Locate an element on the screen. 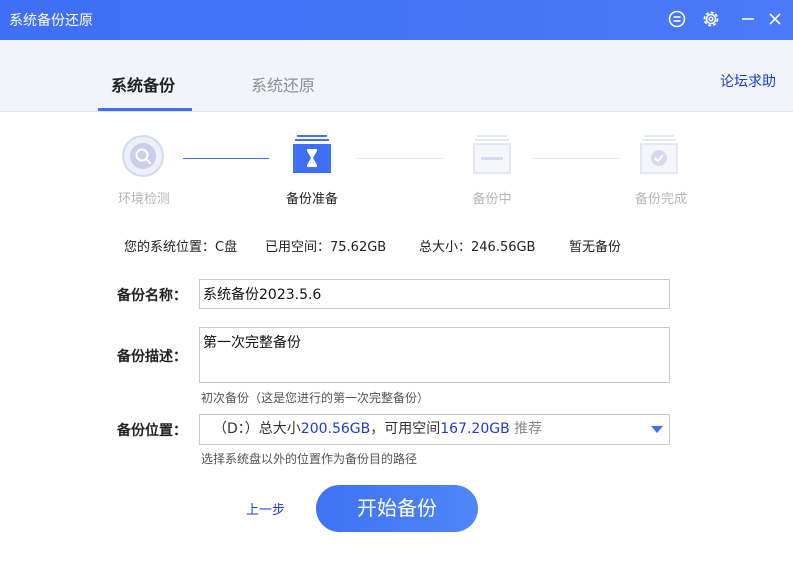 The image size is (793, 562). backup-location-label: 备份位置： is located at coordinates (152, 431).